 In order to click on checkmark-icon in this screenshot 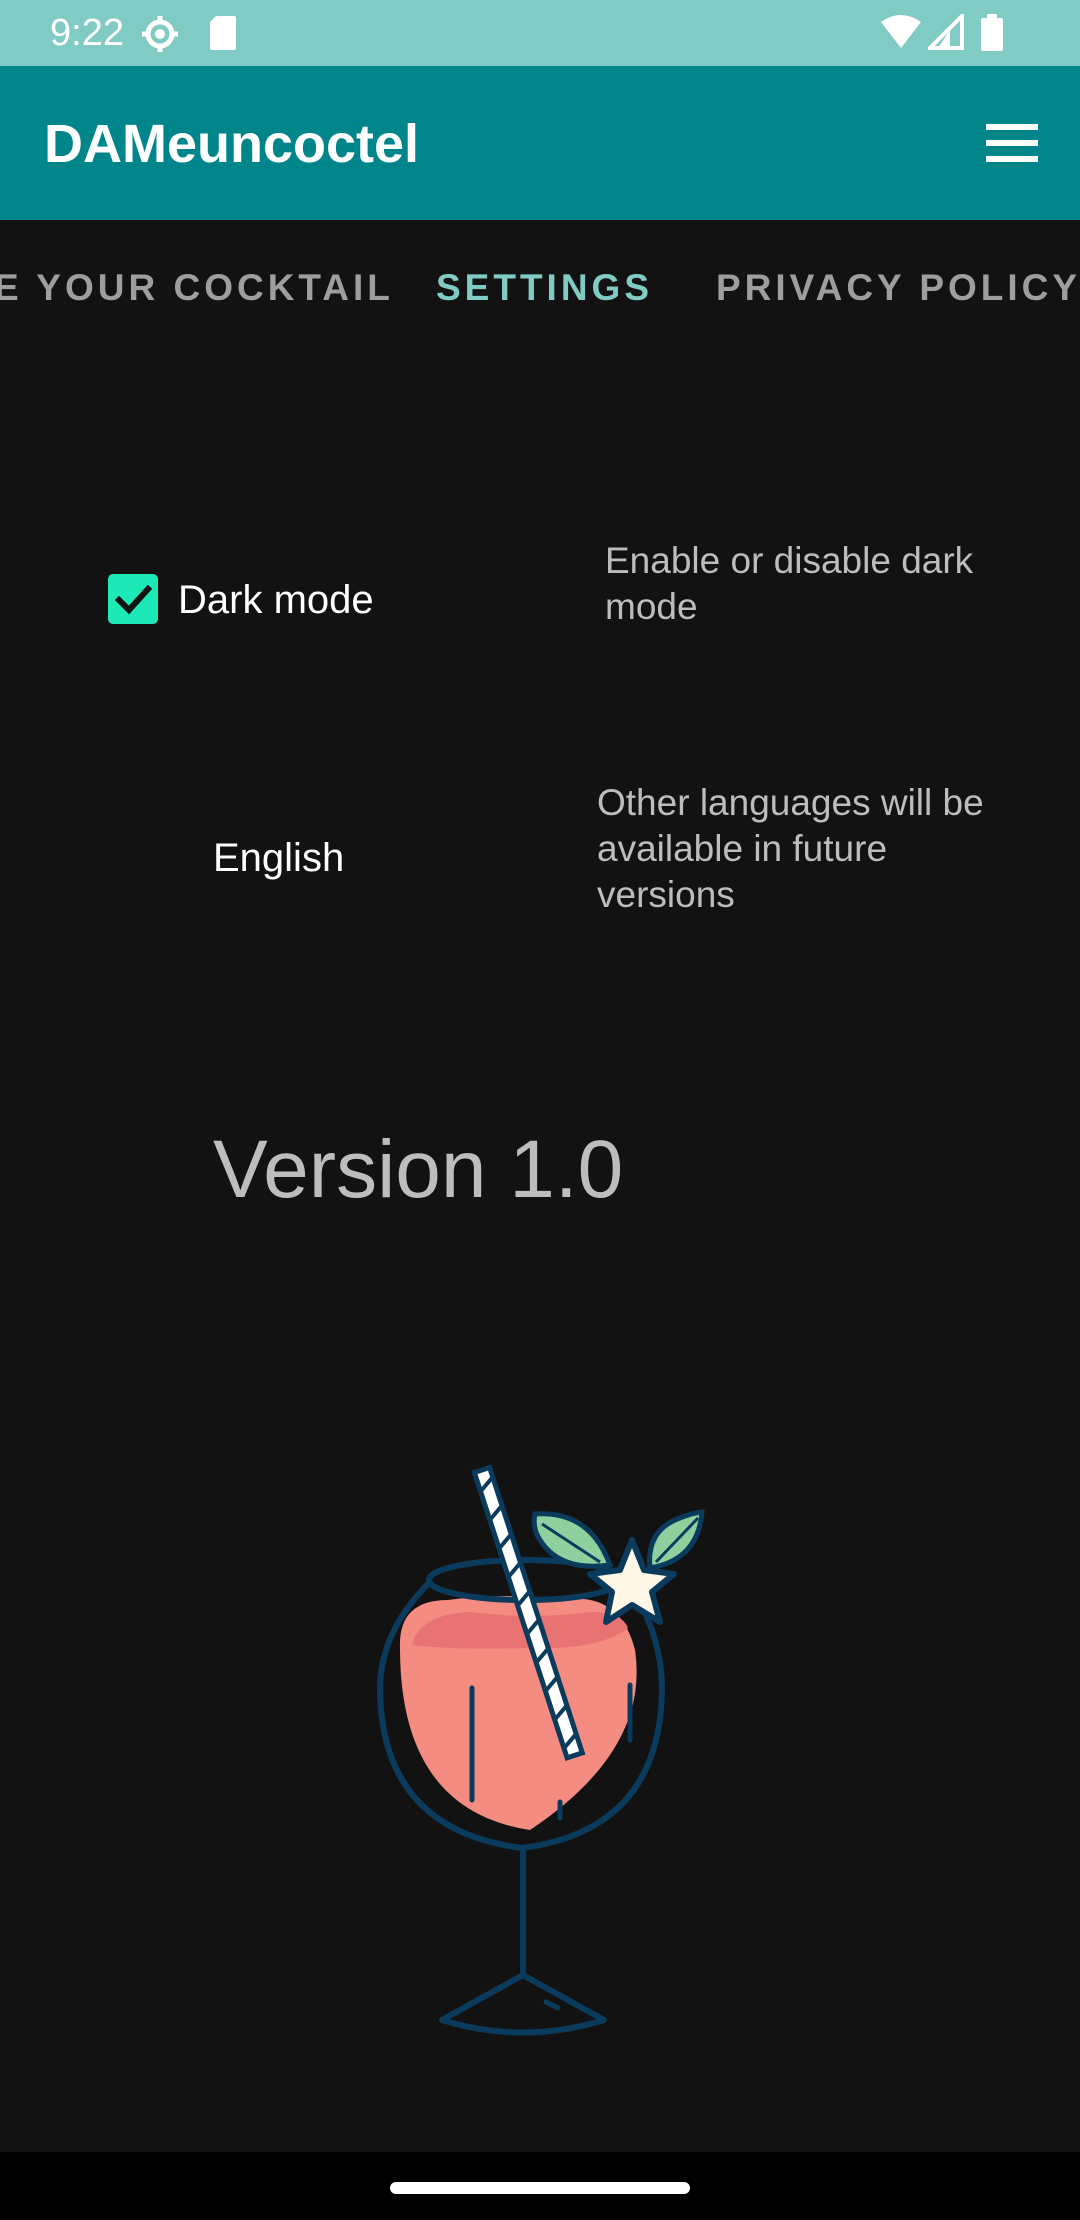, I will do `click(133, 599)`.